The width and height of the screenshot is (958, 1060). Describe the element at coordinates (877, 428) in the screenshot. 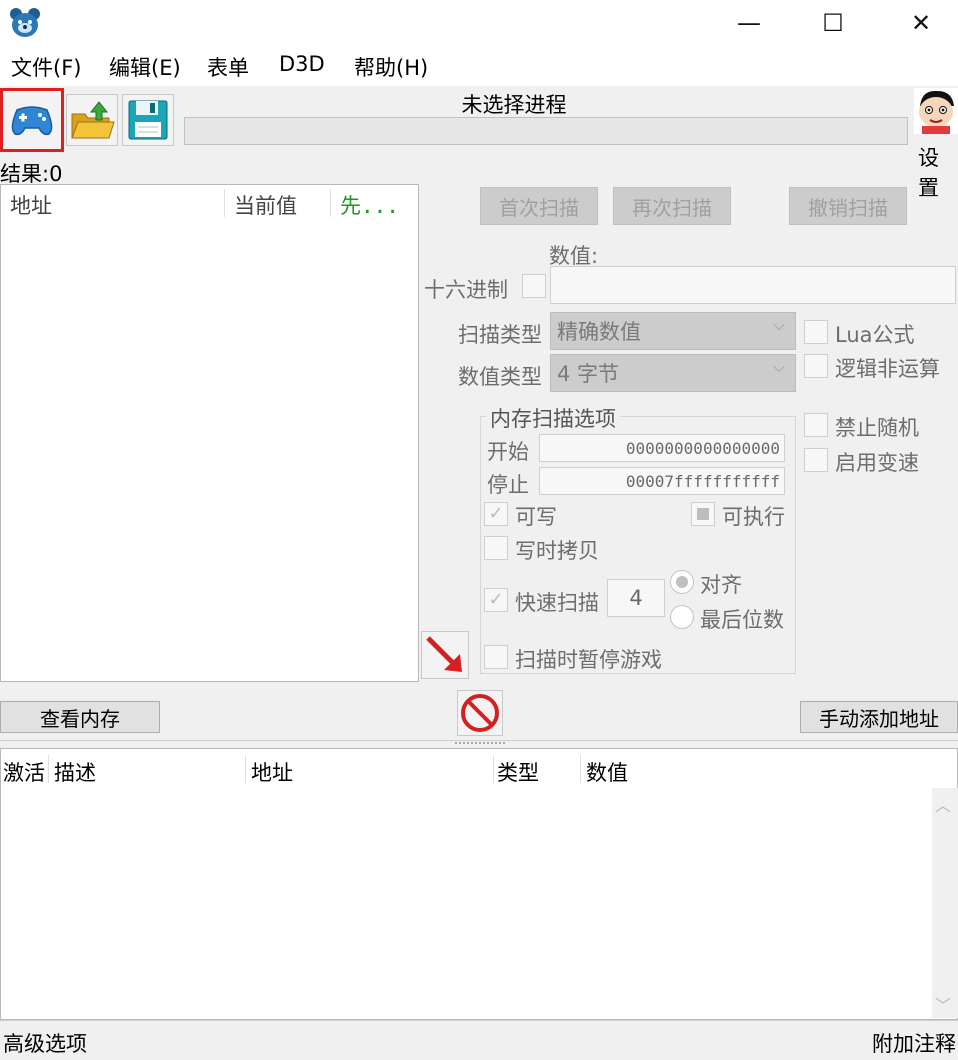

I see `no-random-label: 禁止随机` at that location.